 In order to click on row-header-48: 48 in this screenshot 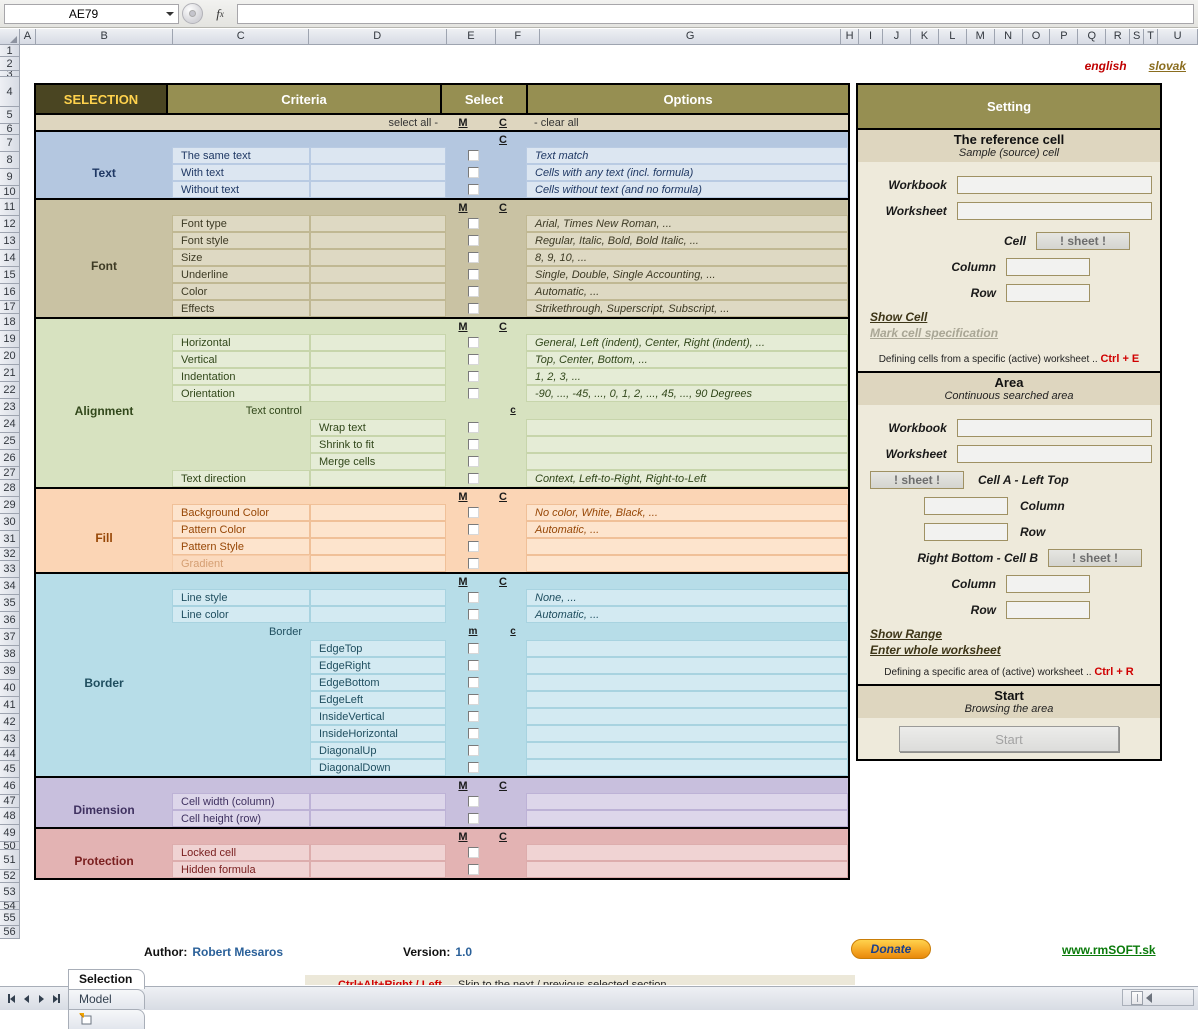, I will do `click(10, 816)`.